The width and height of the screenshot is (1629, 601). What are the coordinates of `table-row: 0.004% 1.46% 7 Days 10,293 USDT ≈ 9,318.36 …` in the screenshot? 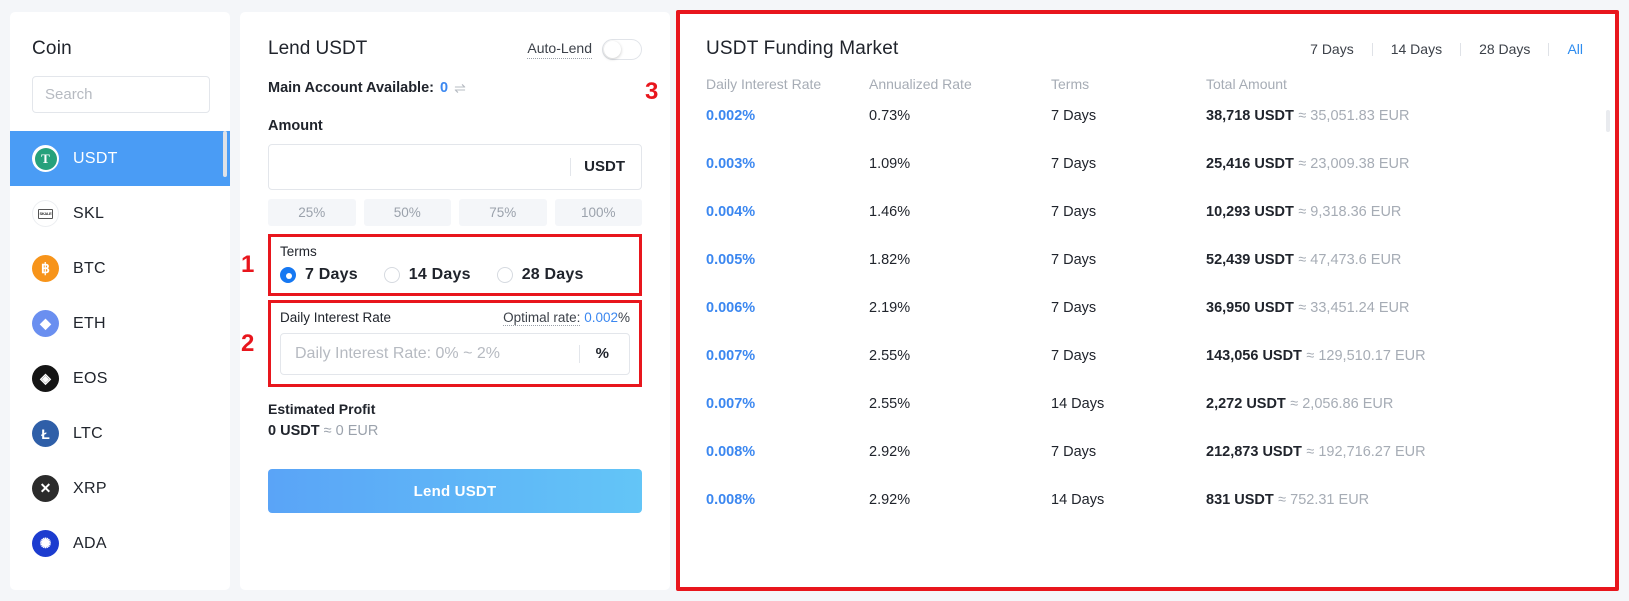 It's located at (1147, 212).